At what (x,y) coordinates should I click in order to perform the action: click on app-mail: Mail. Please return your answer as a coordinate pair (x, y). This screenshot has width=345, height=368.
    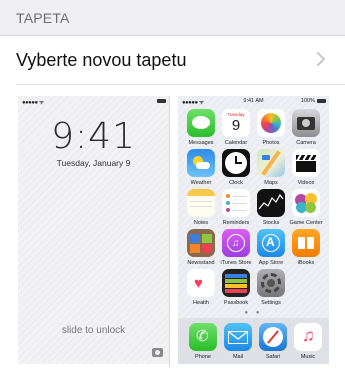
    Looking at the image, I should click on (238, 343).